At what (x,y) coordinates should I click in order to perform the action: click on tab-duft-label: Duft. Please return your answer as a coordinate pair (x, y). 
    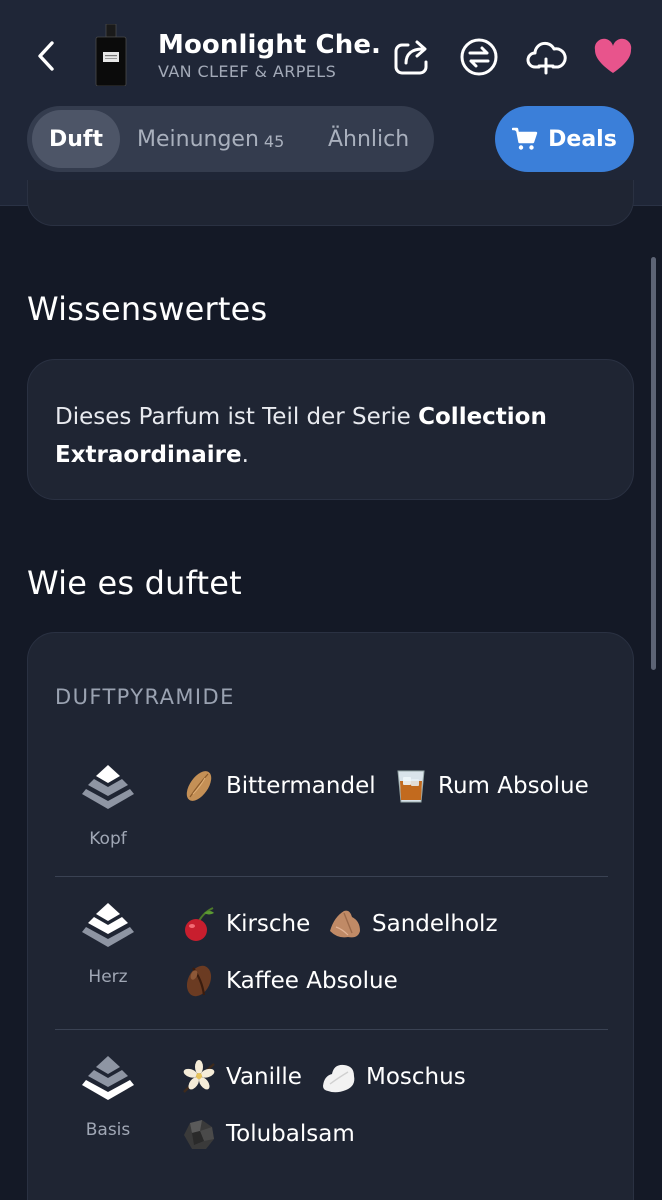
    Looking at the image, I should click on (75, 139).